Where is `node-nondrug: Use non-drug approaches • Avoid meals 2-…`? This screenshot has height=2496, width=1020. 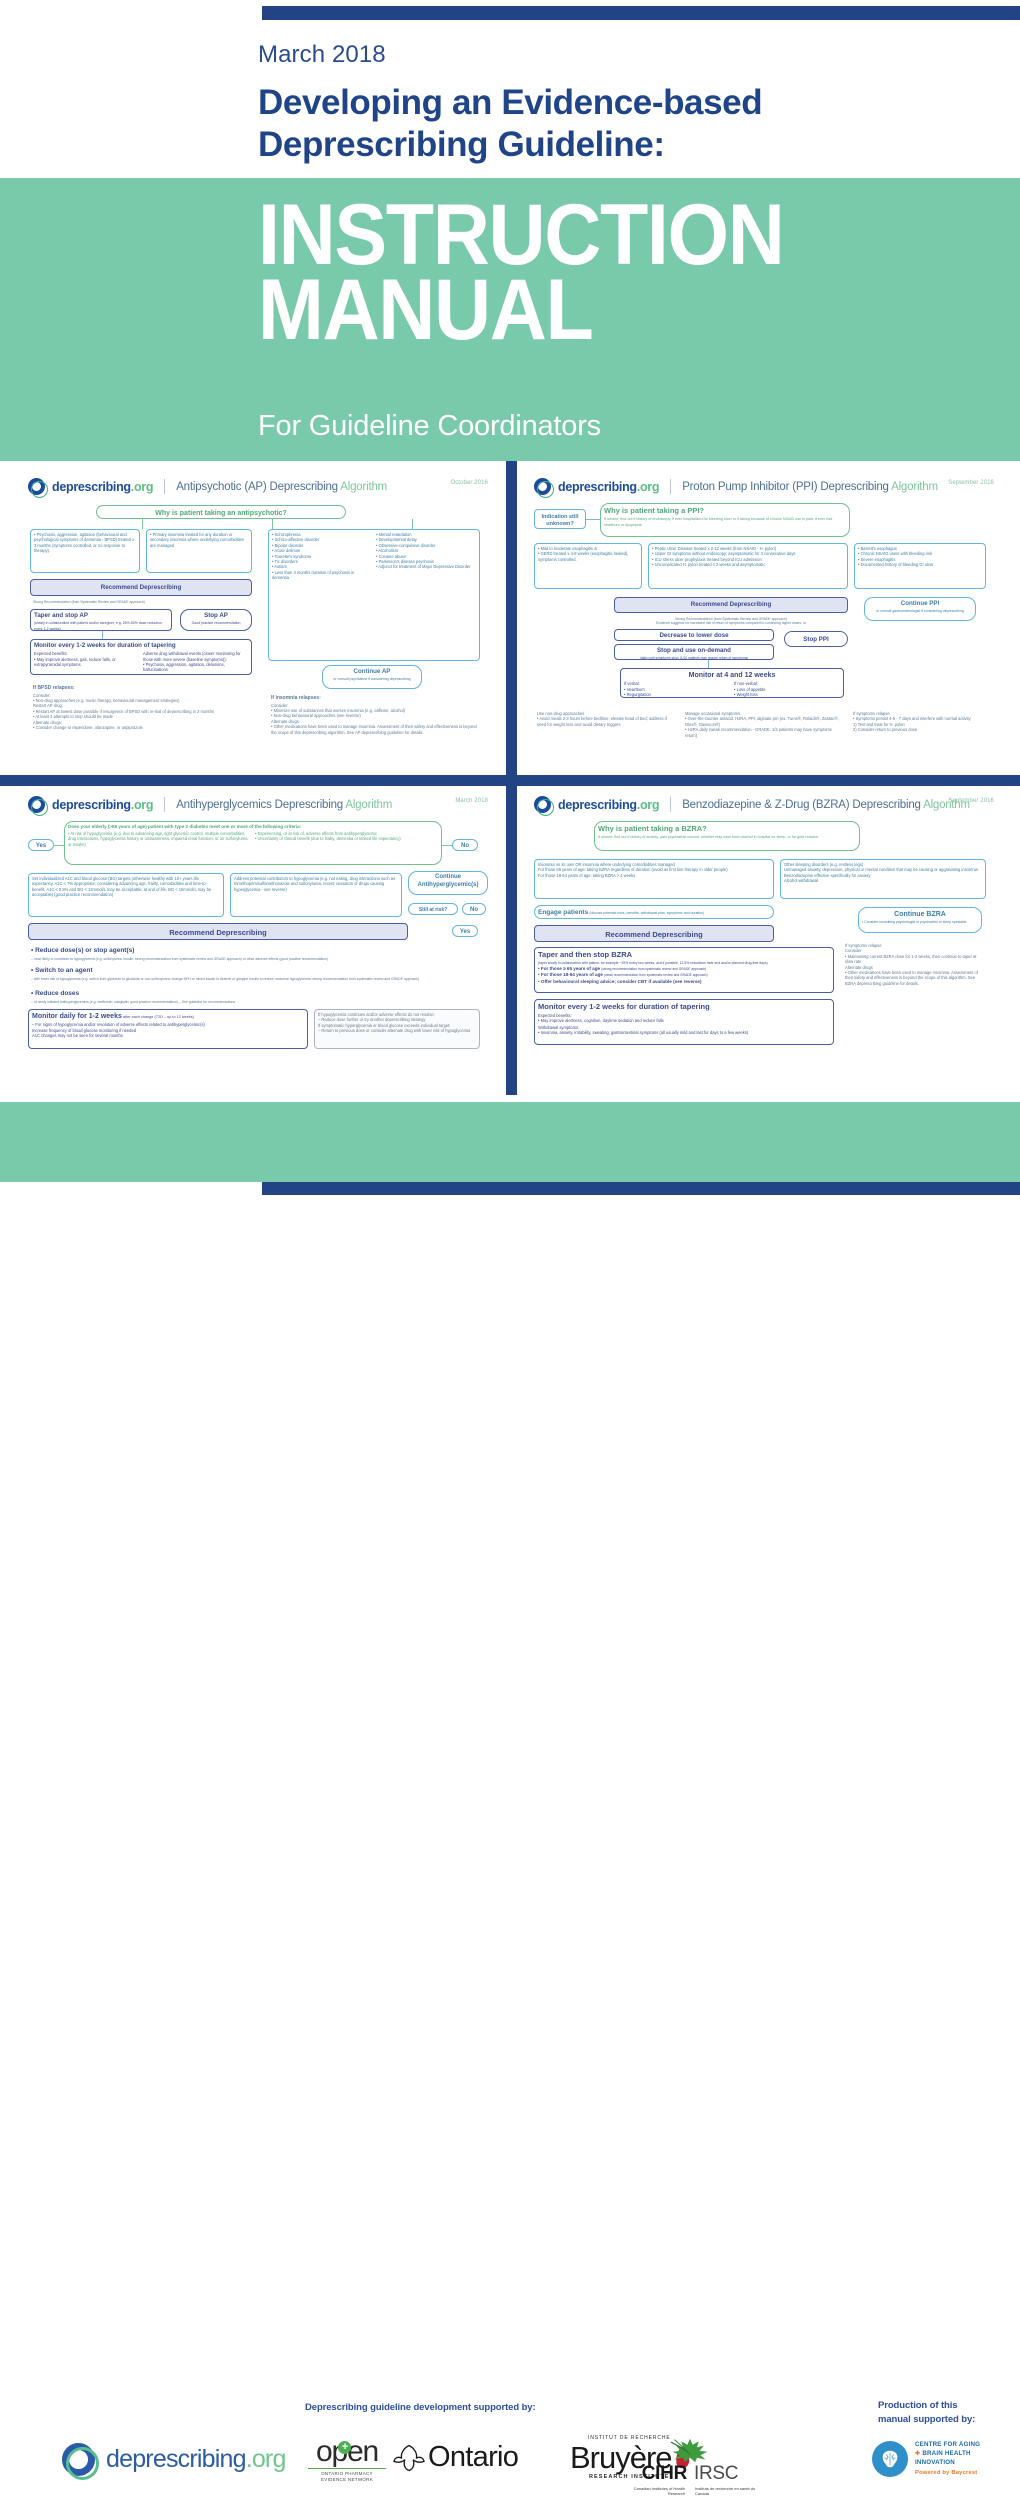
node-nondrug: Use non-drug approaches • Avoid meals 2-… is located at coordinates (602, 719).